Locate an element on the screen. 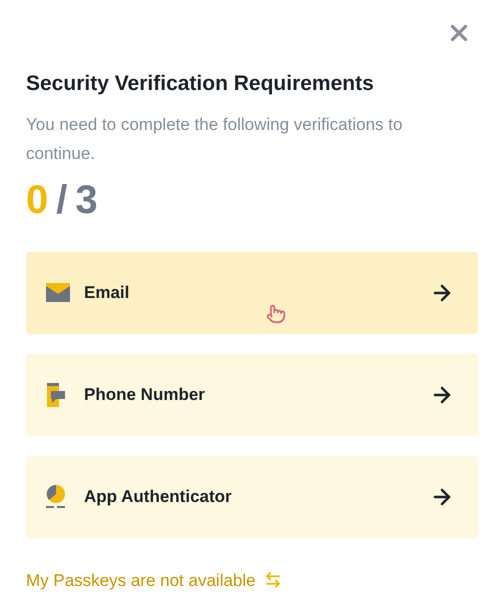 The height and width of the screenshot is (610, 500). dialog-title: Security Verification Requirements is located at coordinates (200, 84).